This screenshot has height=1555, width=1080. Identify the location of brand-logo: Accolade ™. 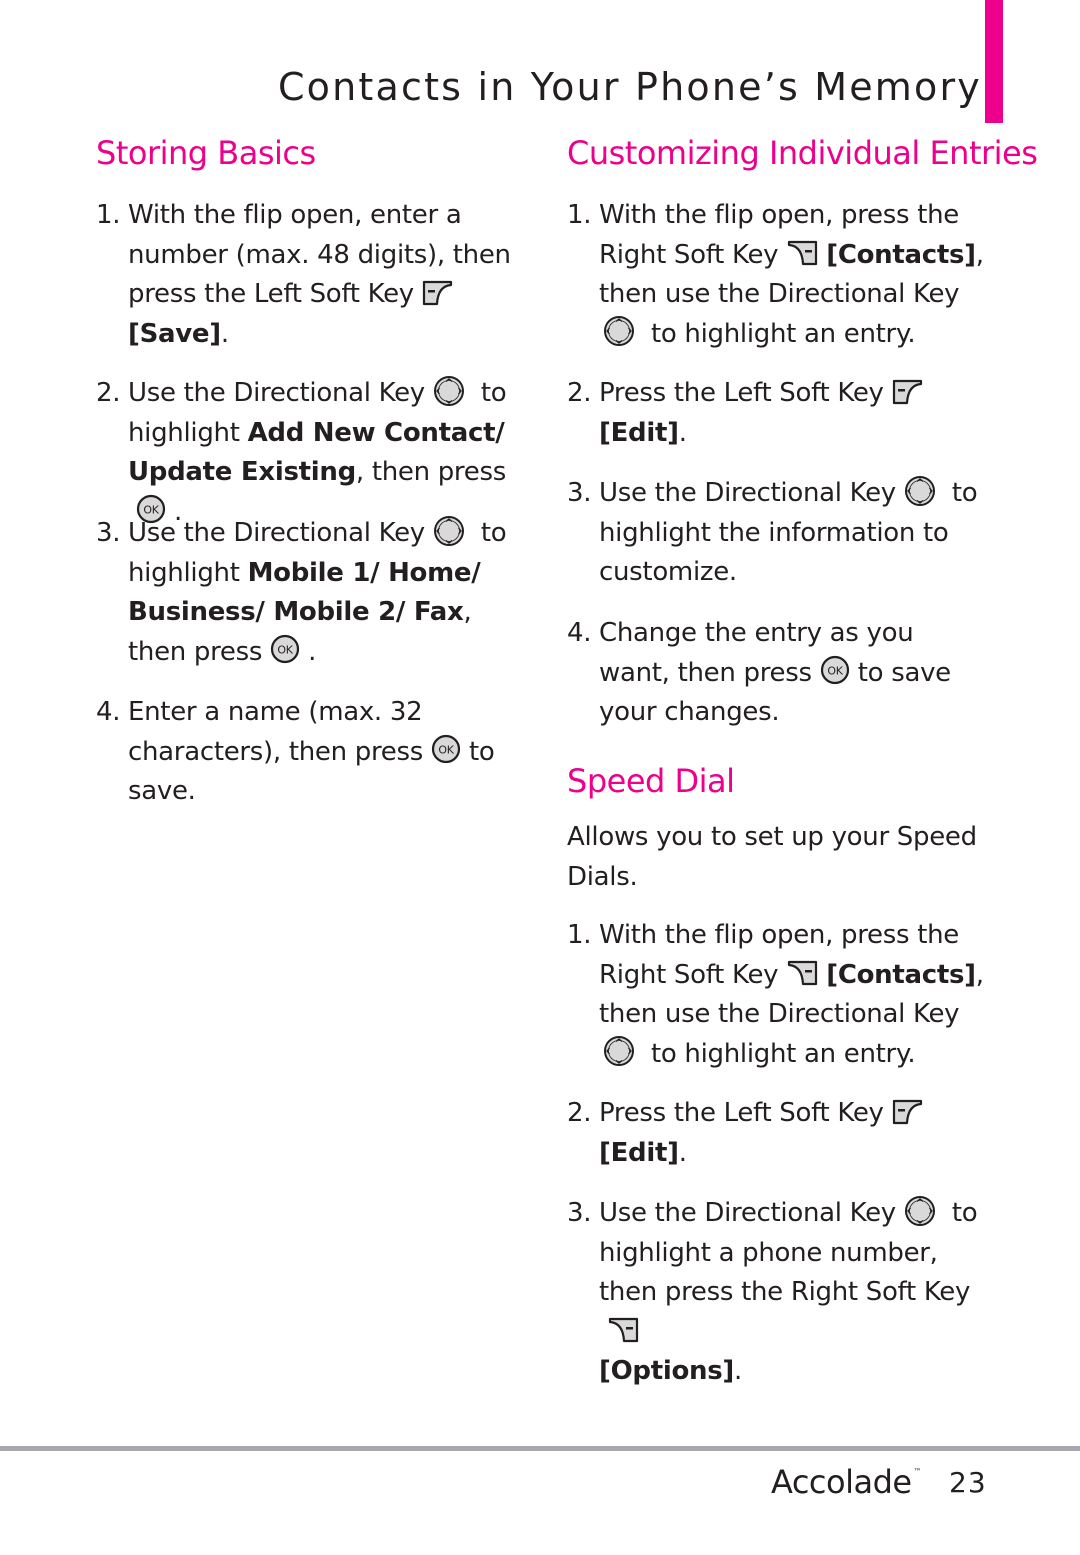
(846, 1482).